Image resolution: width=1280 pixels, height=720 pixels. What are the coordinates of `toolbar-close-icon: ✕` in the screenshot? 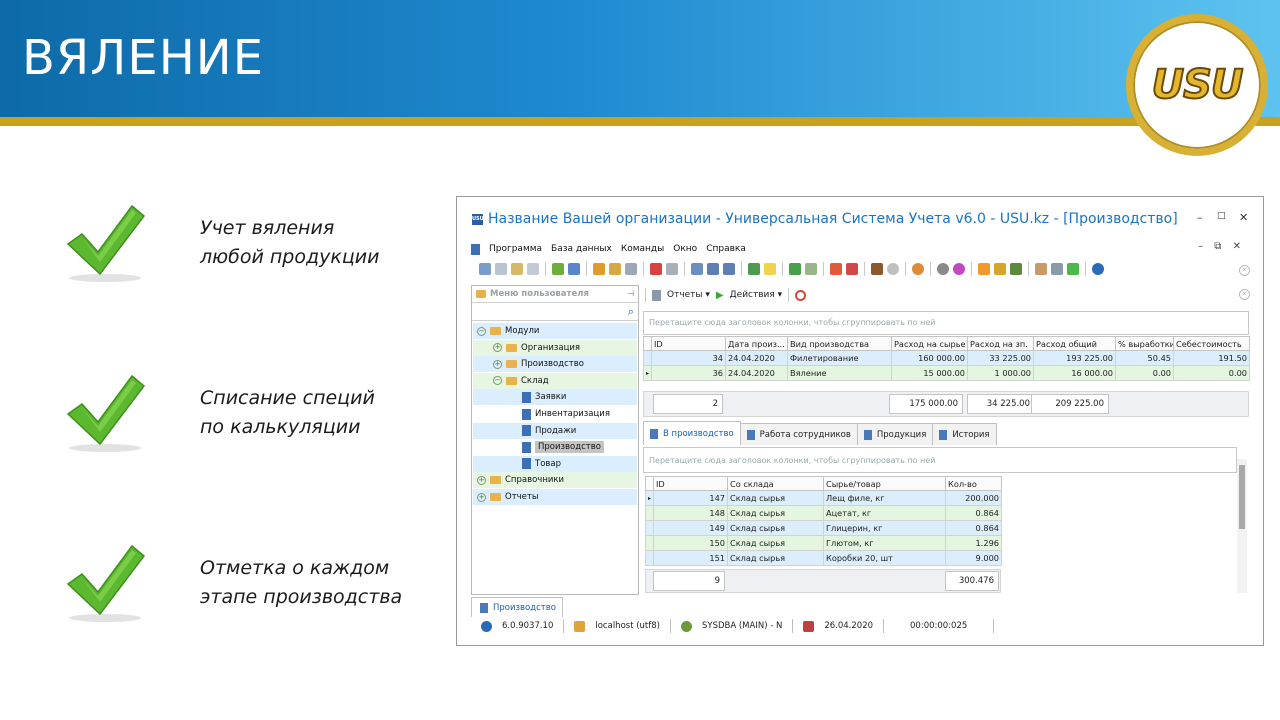 It's located at (1244, 270).